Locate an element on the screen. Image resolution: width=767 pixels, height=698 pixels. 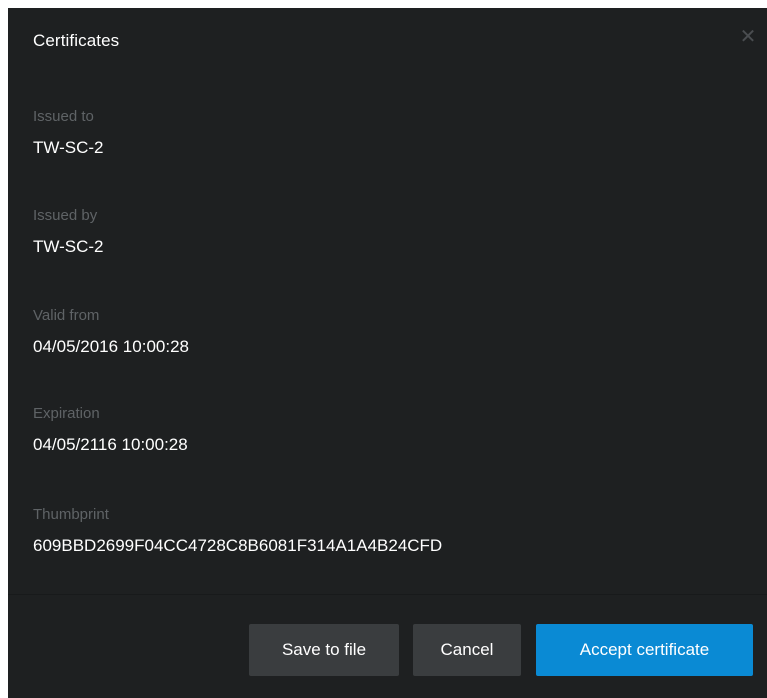
footer-divider is located at coordinates (387, 594).